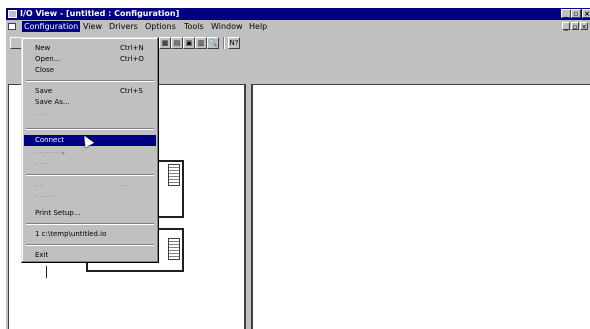  What do you see at coordinates (584, 26) in the screenshot?
I see `document-close-button: ×` at bounding box center [584, 26].